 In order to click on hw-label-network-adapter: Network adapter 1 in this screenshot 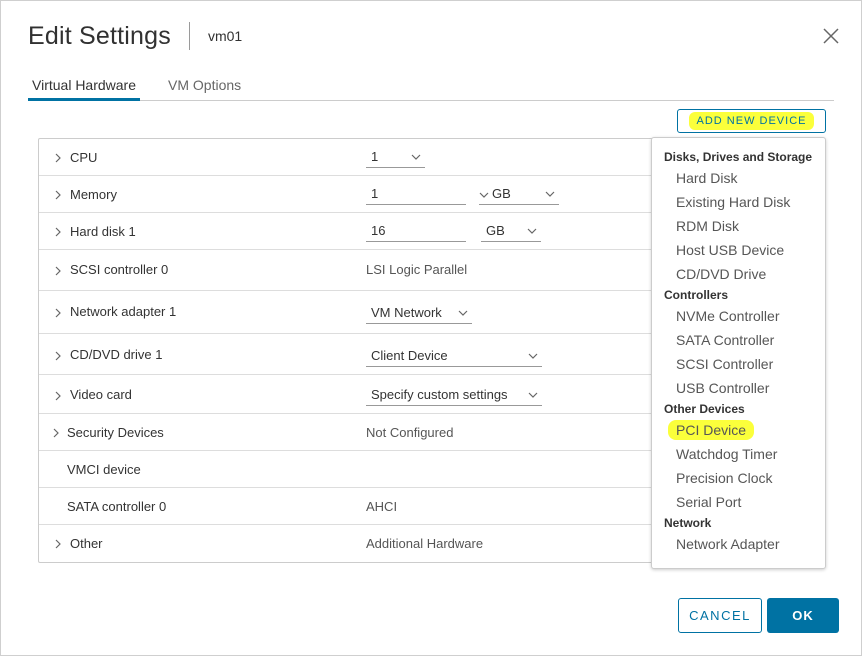, I will do `click(123, 311)`.